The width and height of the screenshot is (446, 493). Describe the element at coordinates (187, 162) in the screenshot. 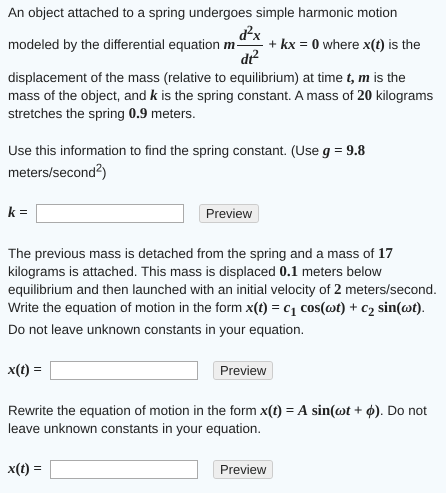

I see `problem-text: Use this information to find the spring constant. (Use g = 9.8 meters/second$^{2}$)` at that location.